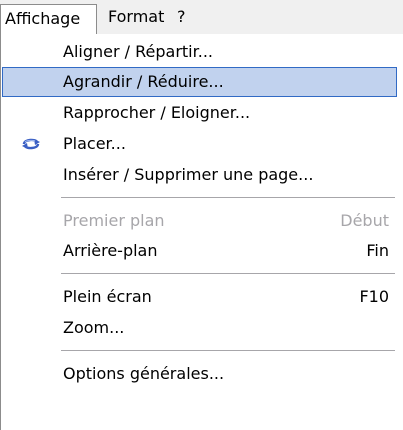  What do you see at coordinates (377, 250) in the screenshot?
I see `menu-item-shortcut: Fin` at bounding box center [377, 250].